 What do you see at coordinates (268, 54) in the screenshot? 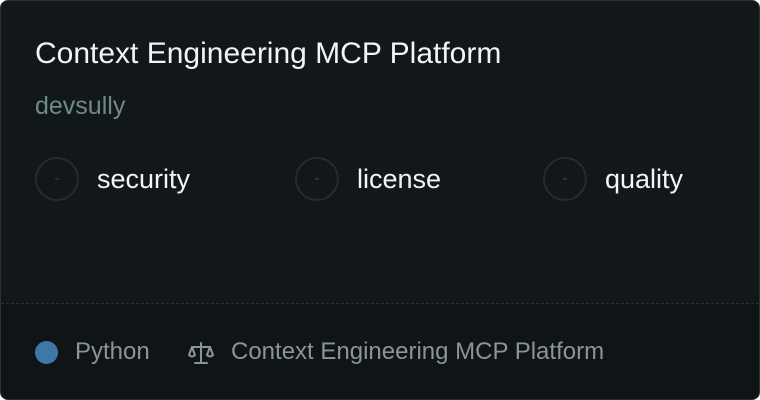
I see `repository-title: Context Engineering MCP Platform` at bounding box center [268, 54].